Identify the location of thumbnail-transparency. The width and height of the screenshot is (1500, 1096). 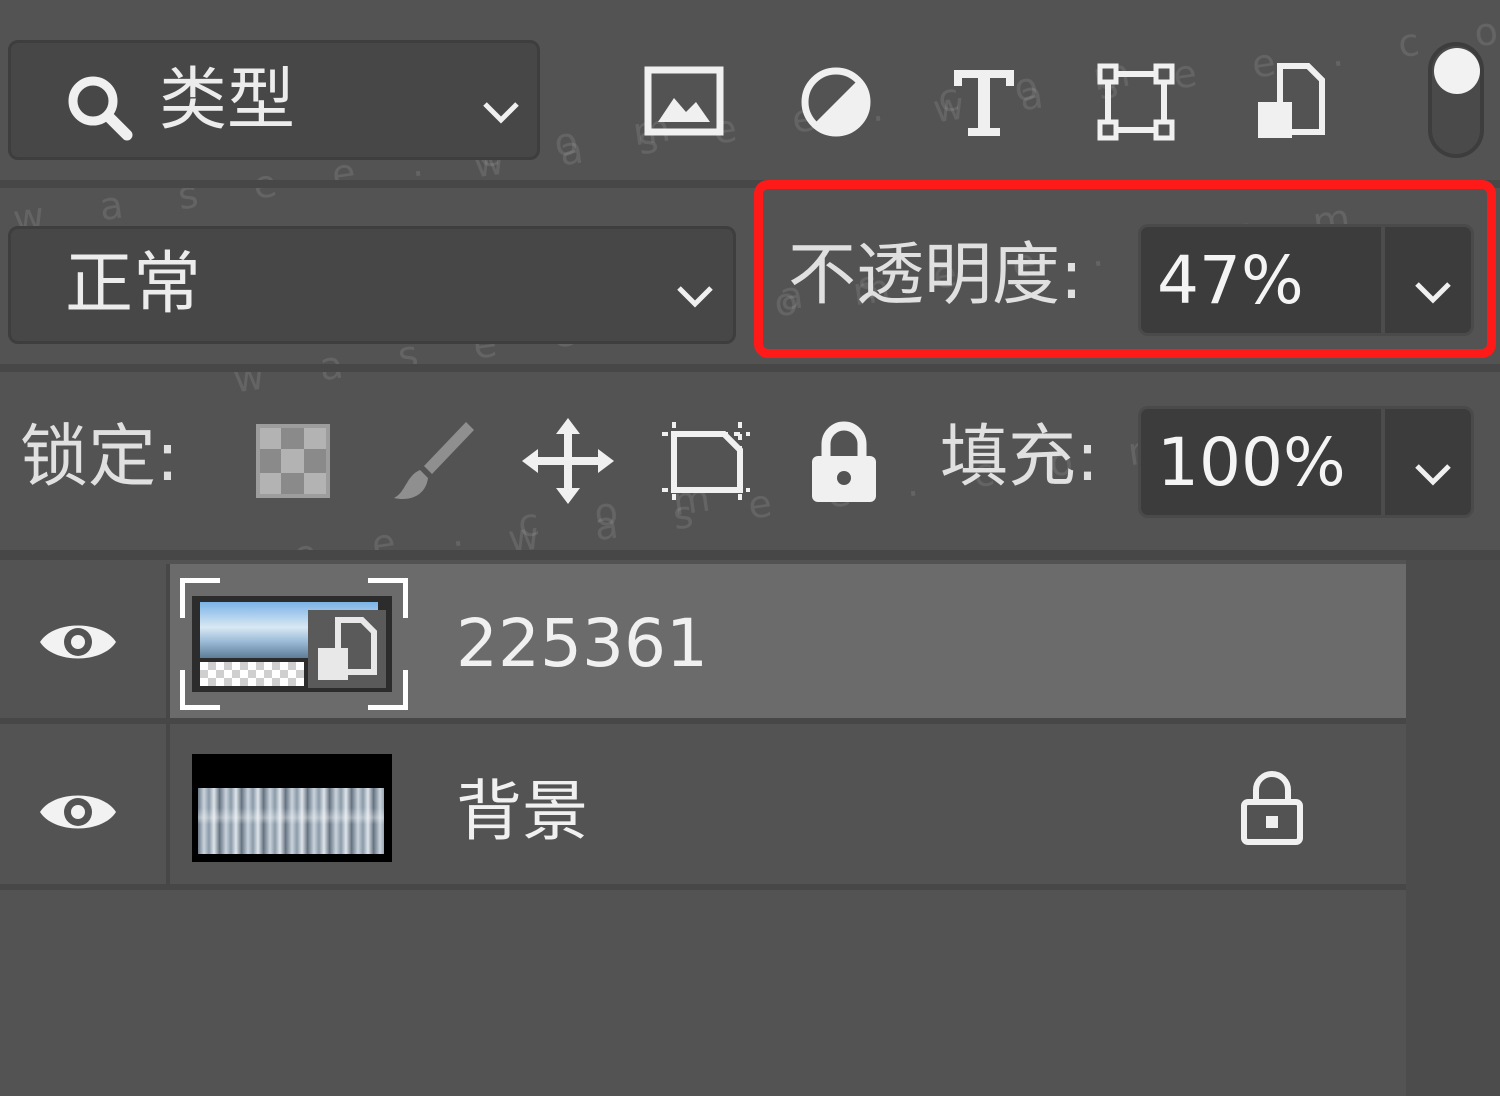
(252, 674).